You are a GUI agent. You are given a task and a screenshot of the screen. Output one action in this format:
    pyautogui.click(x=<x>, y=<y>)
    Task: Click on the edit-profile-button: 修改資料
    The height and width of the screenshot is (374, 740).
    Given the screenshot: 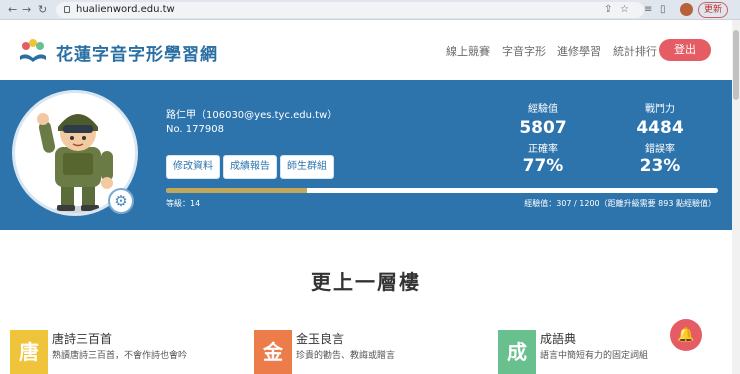 What is the action you would take?
    pyautogui.click(x=193, y=167)
    